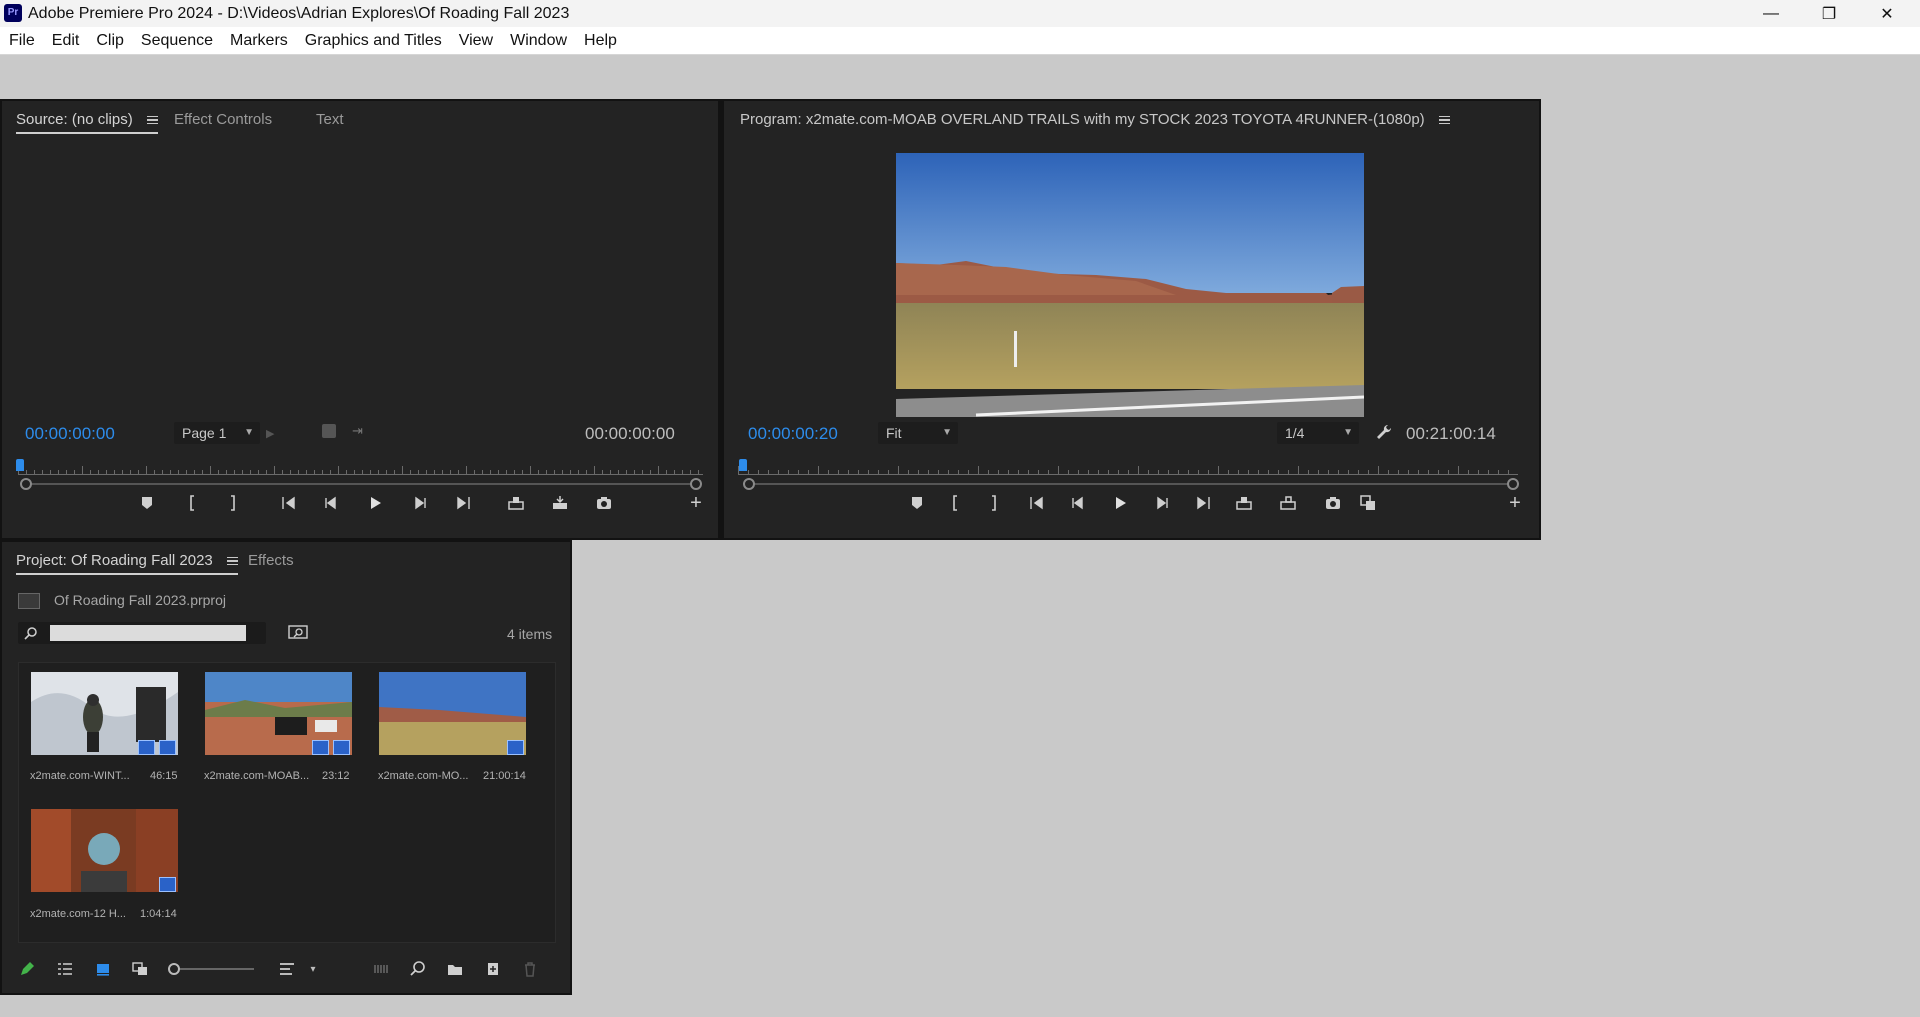  Describe the element at coordinates (357, 431) in the screenshot. I see `insert-icon: ⇥` at that location.